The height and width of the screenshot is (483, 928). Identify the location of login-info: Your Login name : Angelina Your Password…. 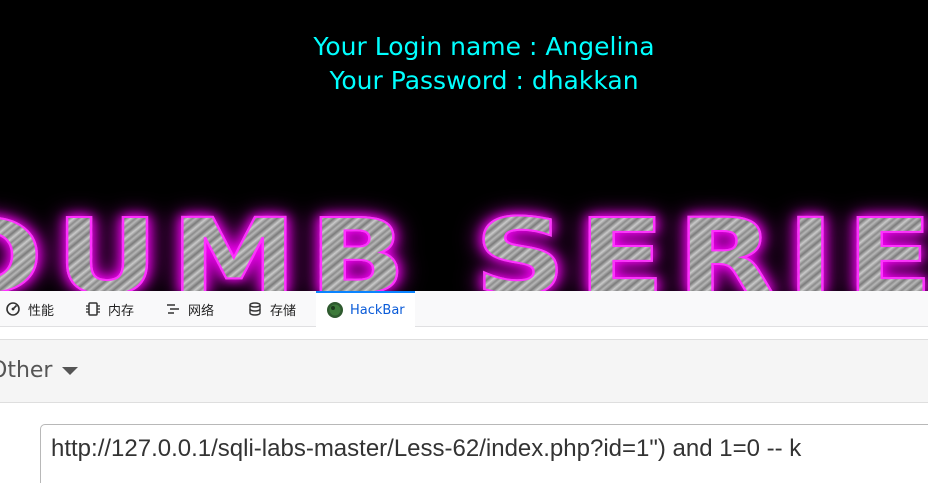
(464, 64).